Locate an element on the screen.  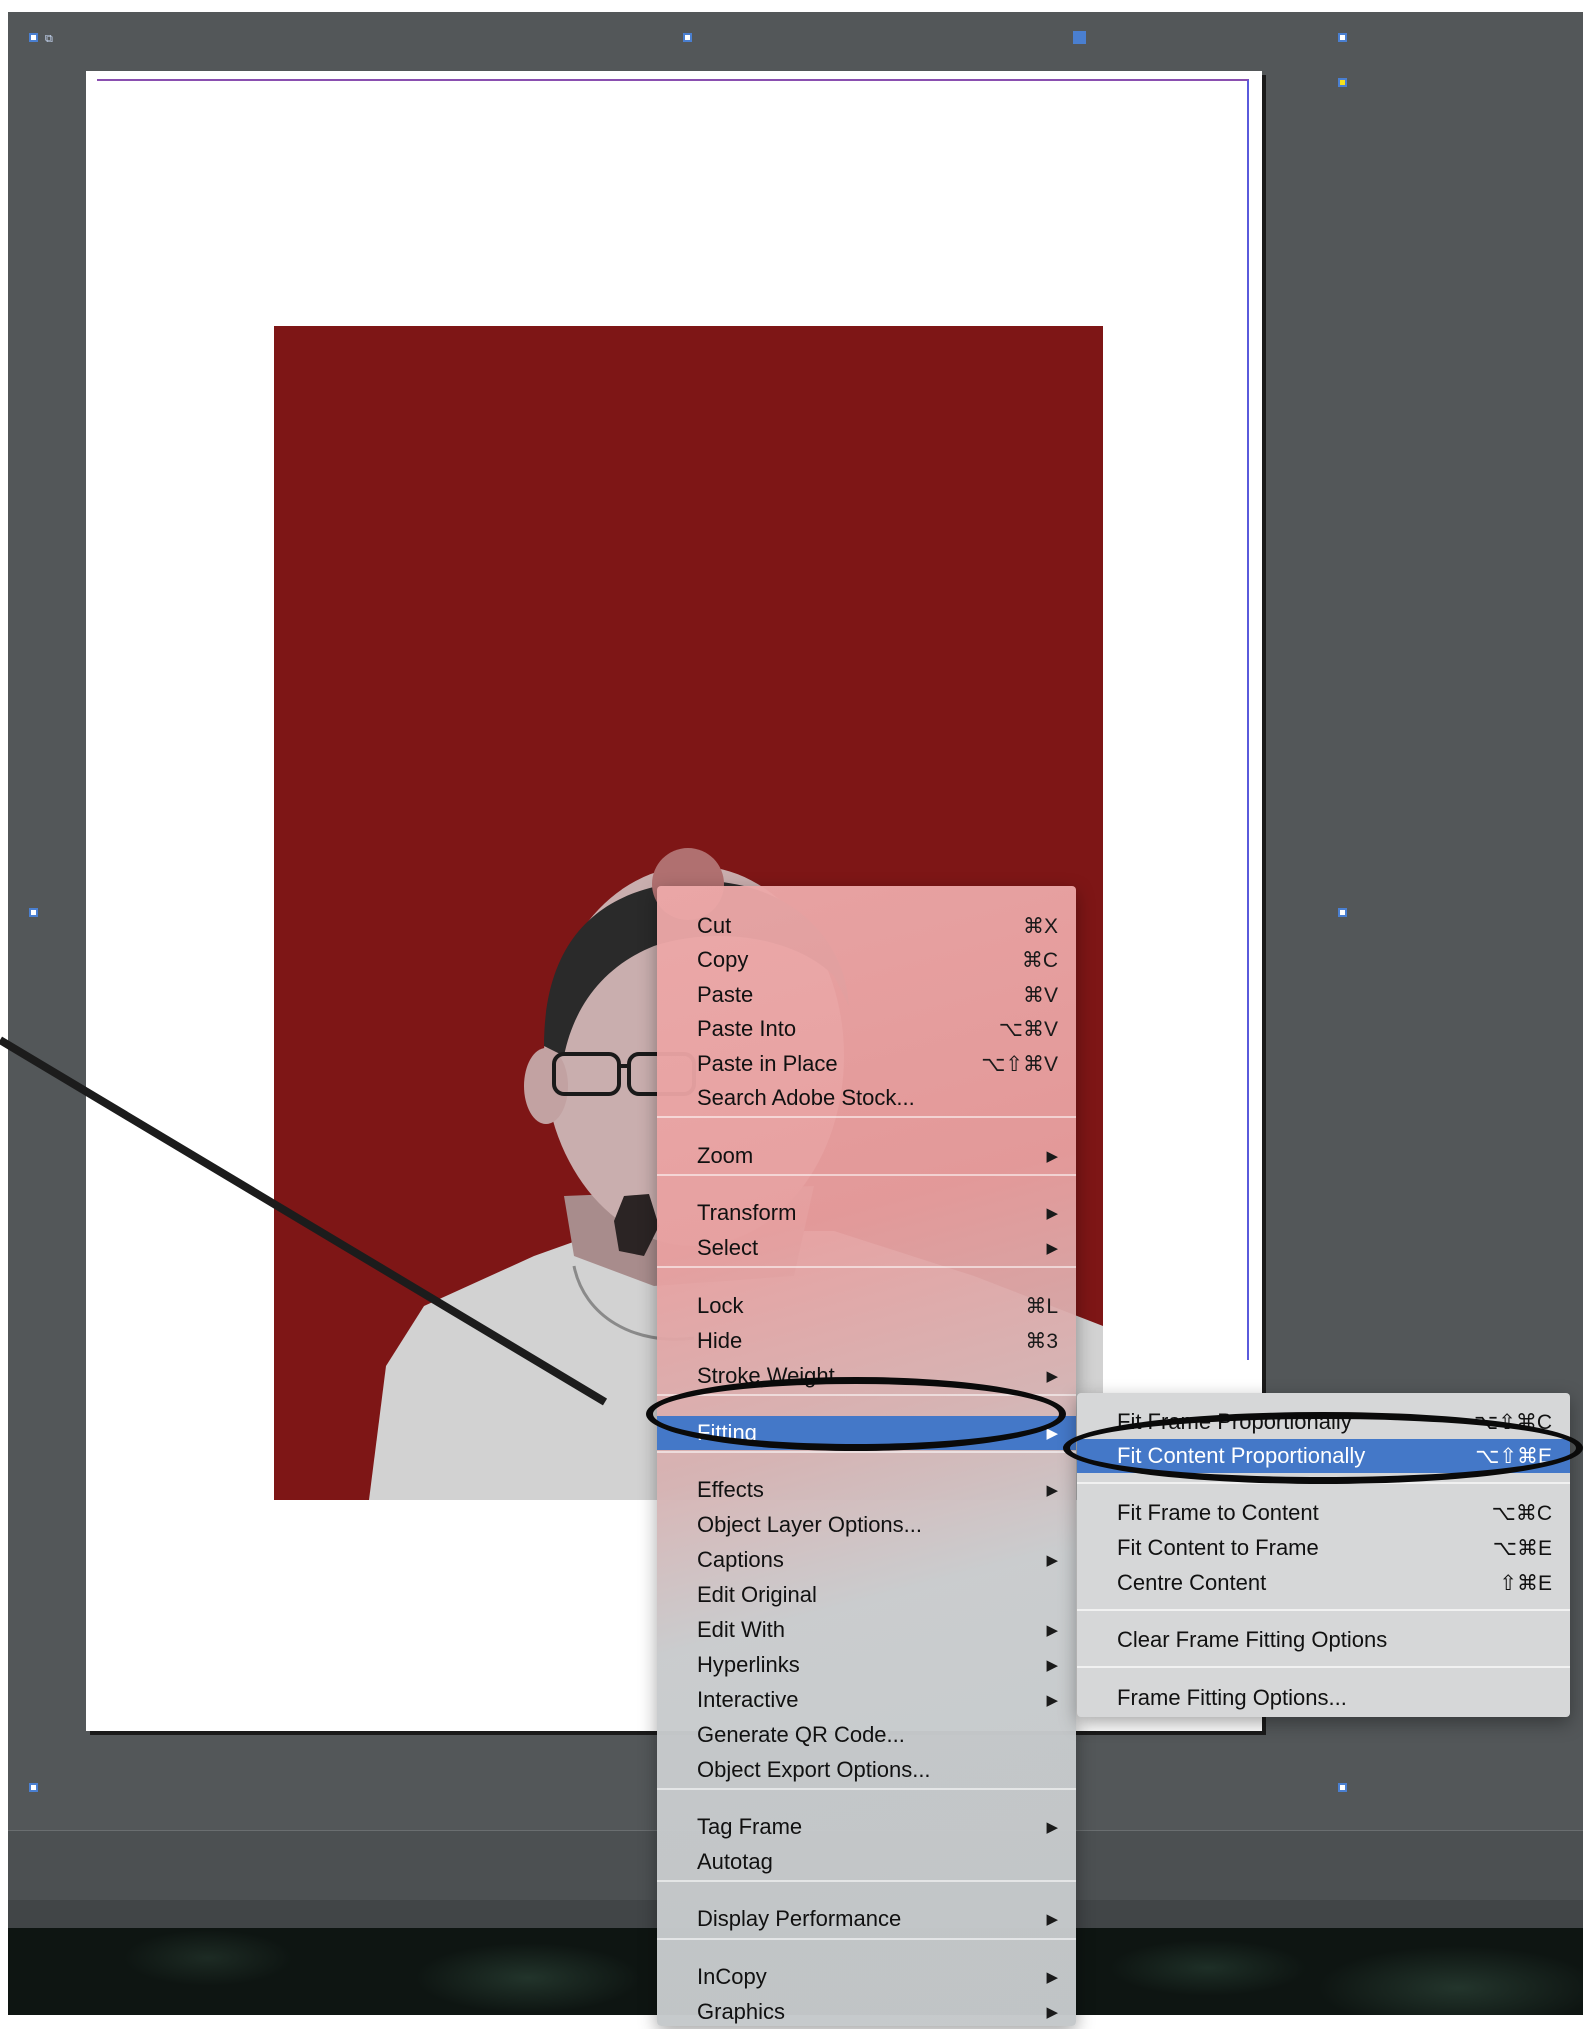
menu-item-incopy: InCopy ▶ is located at coordinates (866, 1977).